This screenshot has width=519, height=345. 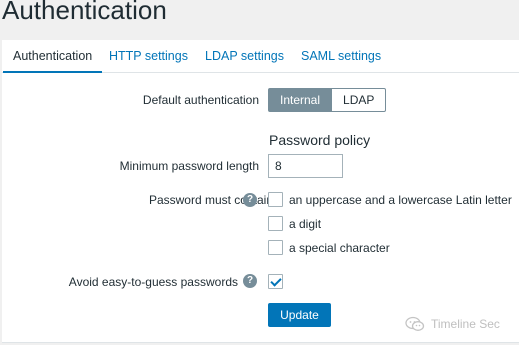 What do you see at coordinates (189, 166) in the screenshot?
I see `min-password-length-label: Minimum password length` at bounding box center [189, 166].